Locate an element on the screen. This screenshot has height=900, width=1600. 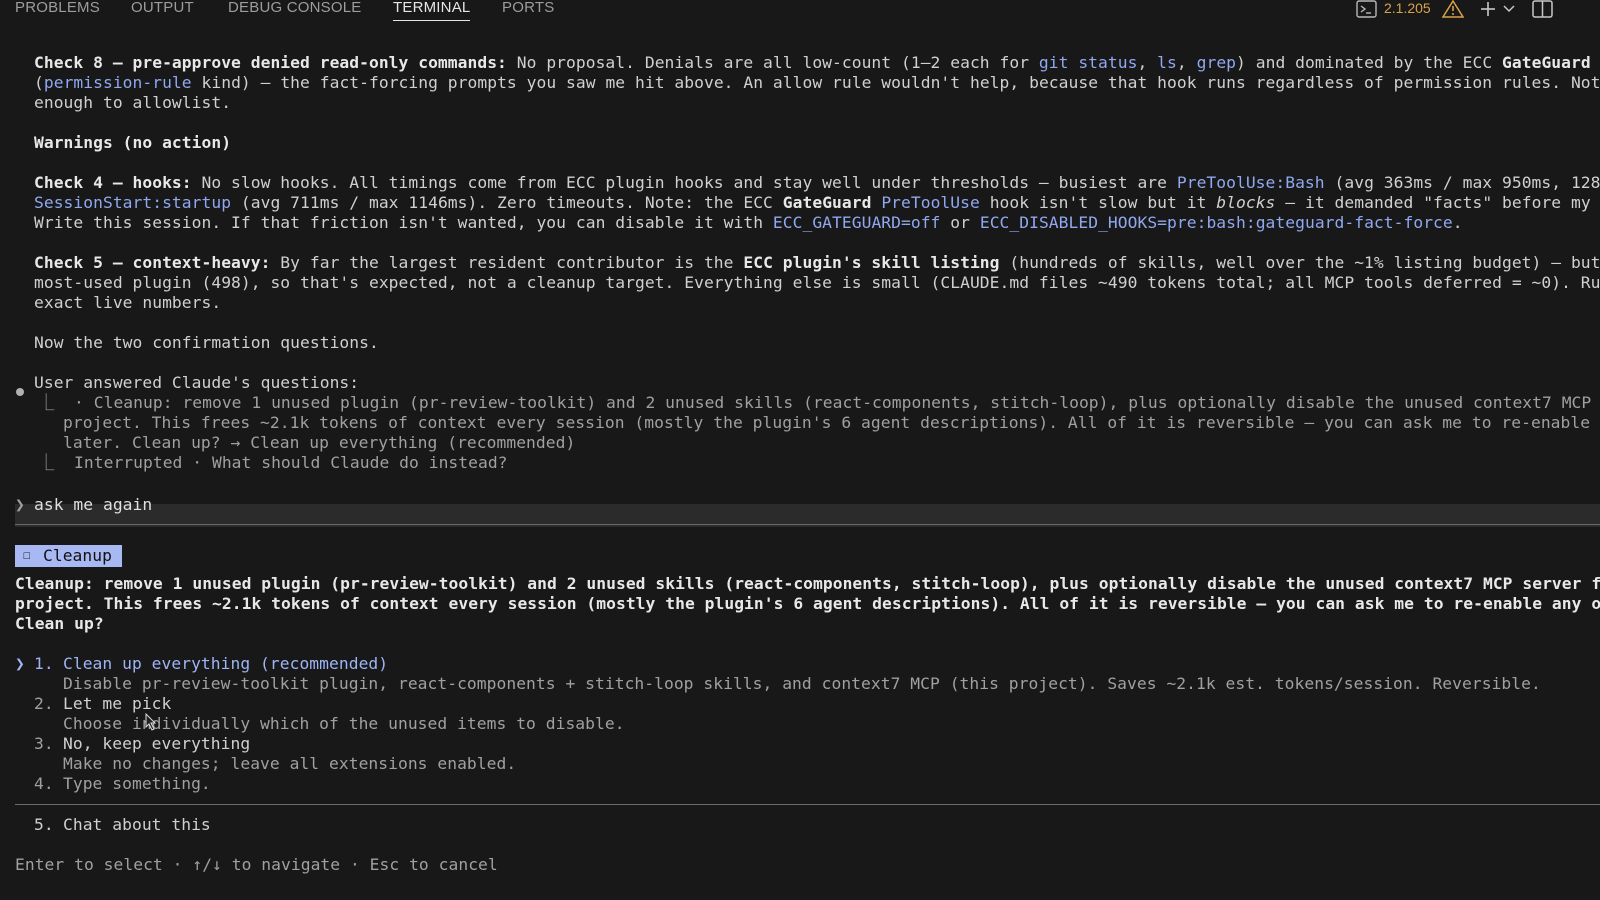
option-4-label: Type something. is located at coordinates (137, 784).